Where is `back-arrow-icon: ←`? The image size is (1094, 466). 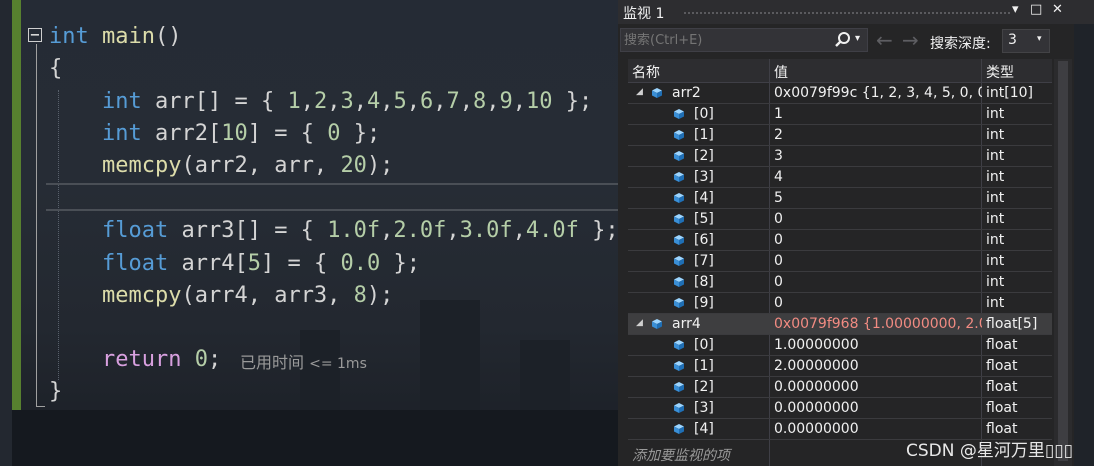
back-arrow-icon: ← is located at coordinates (884, 40).